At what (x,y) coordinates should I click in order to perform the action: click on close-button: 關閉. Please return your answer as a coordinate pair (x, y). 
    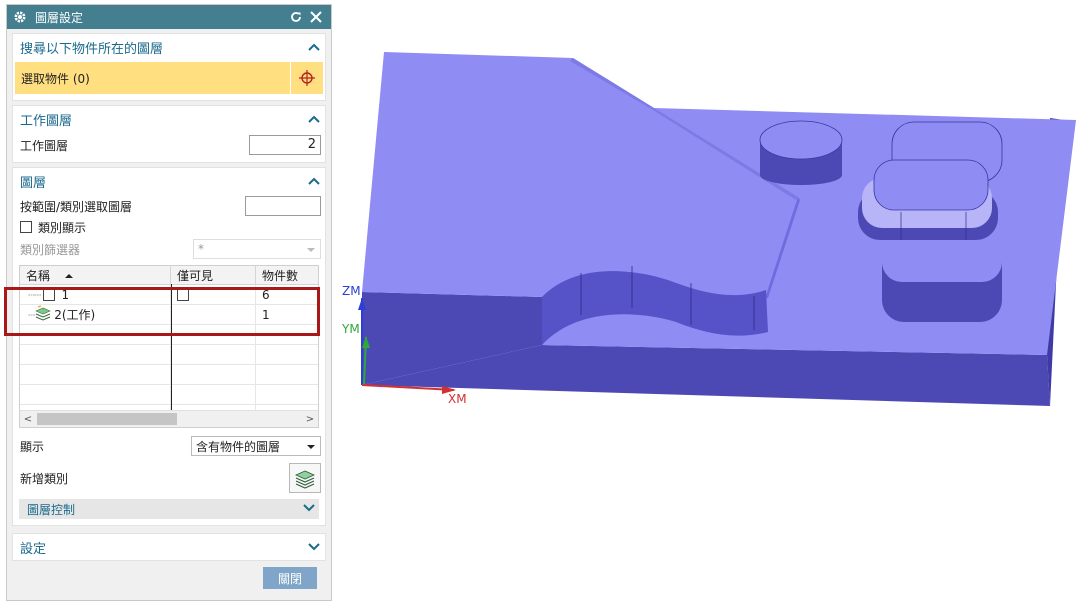
    Looking at the image, I should click on (290, 578).